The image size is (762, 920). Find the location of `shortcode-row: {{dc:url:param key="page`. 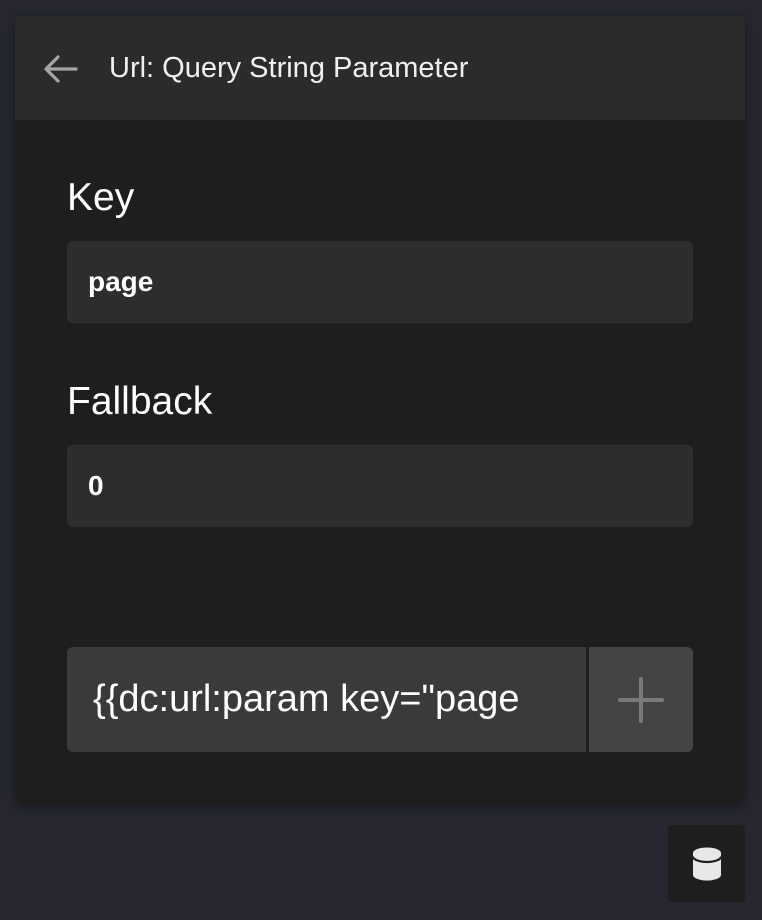

shortcode-row: {{dc:url:param key="page is located at coordinates (380, 699).